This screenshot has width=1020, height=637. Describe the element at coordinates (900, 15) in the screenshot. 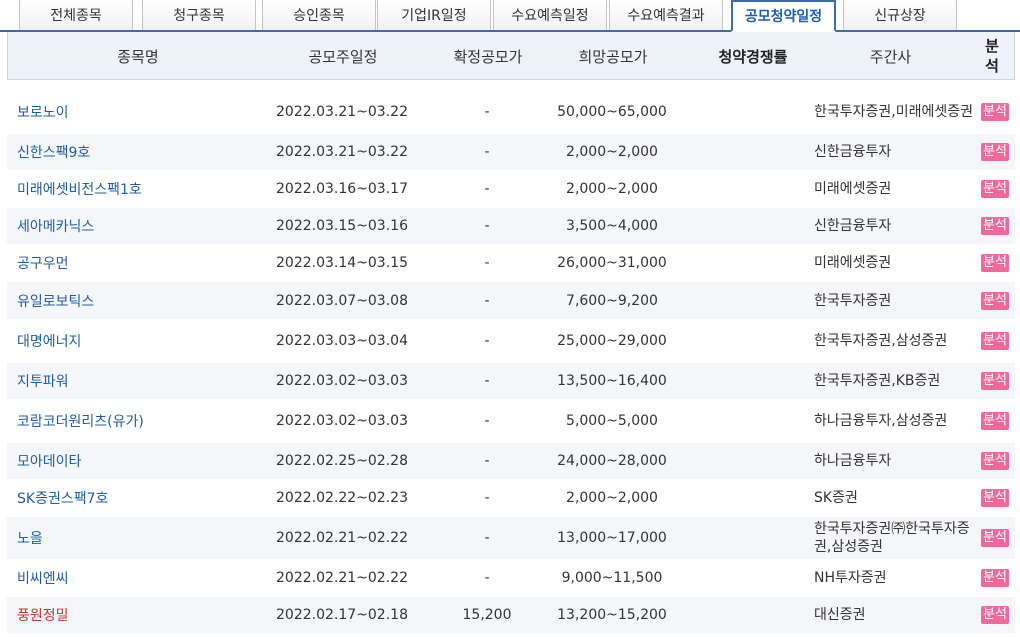

I see `tab-new-listings: 신규상장` at that location.